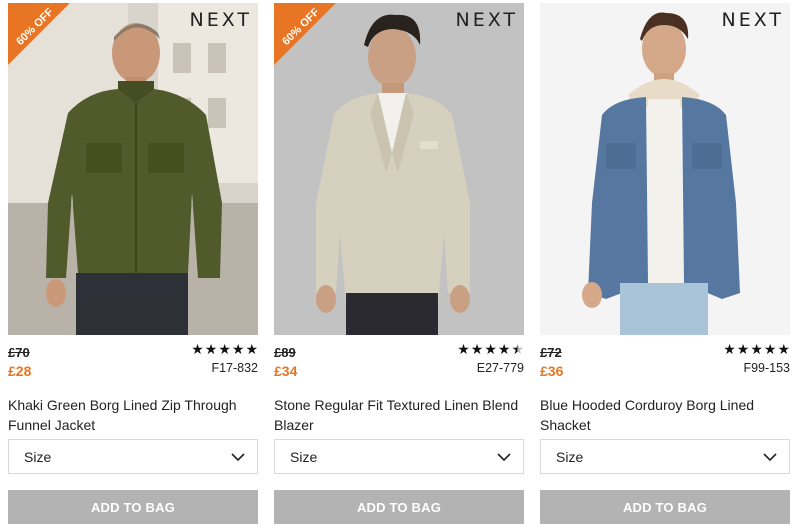 The width and height of the screenshot is (800, 530). Describe the element at coordinates (20, 371) in the screenshot. I see `sale-price: £28` at that location.